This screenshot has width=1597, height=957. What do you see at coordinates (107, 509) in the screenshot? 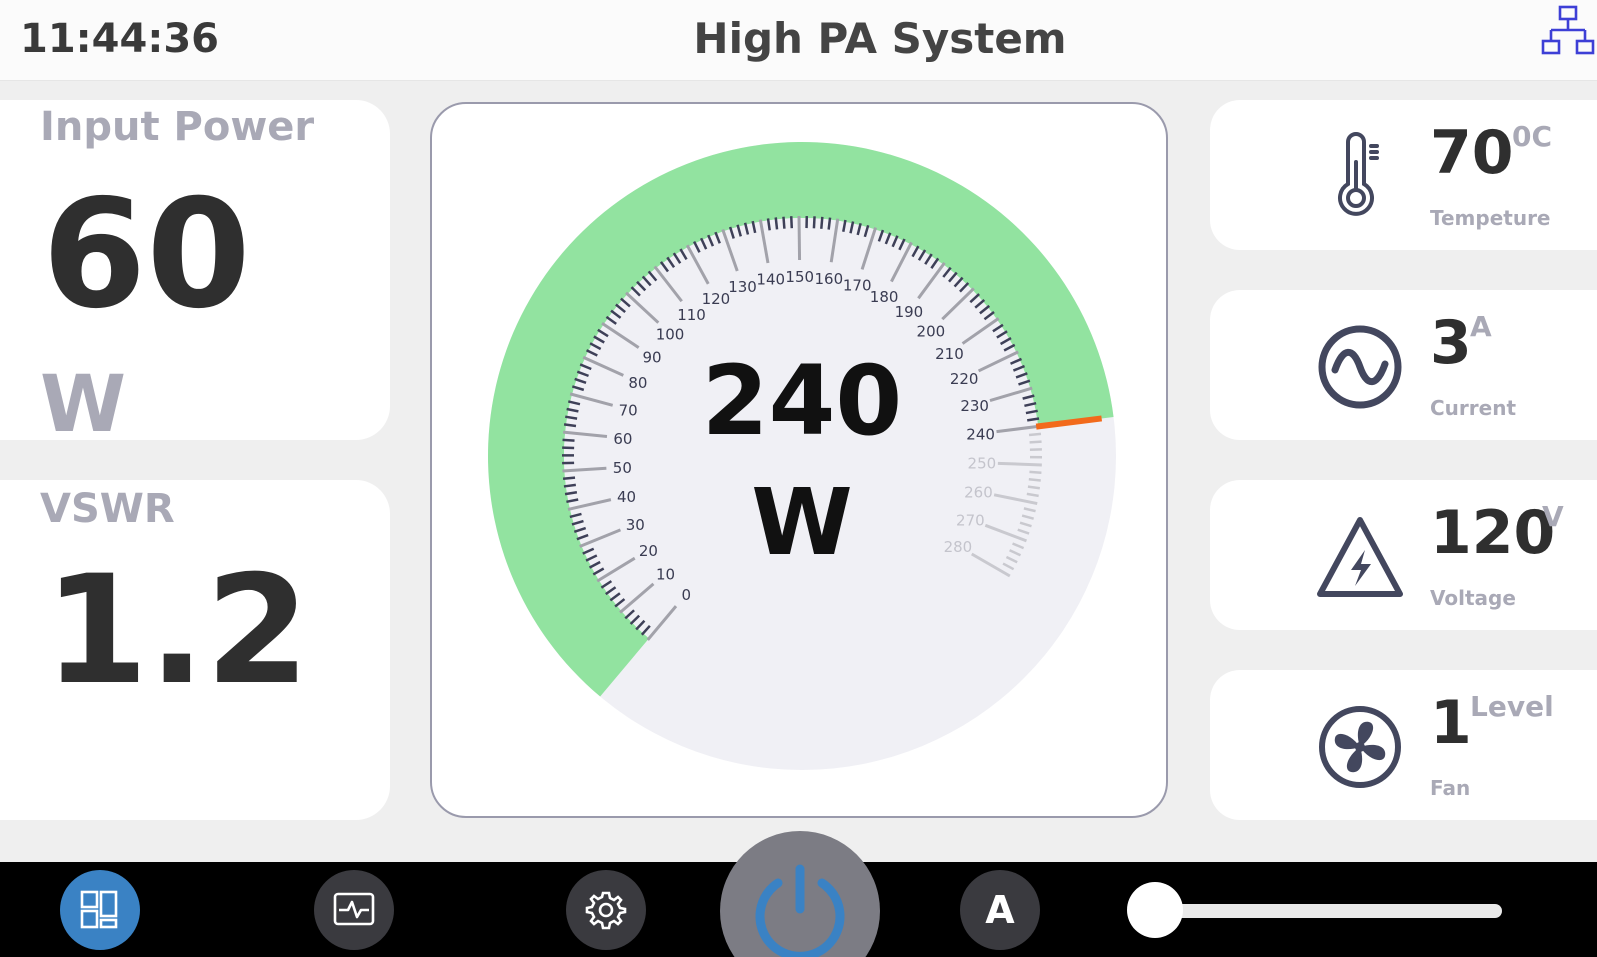
I see `vswr-label: VSWR` at bounding box center [107, 509].